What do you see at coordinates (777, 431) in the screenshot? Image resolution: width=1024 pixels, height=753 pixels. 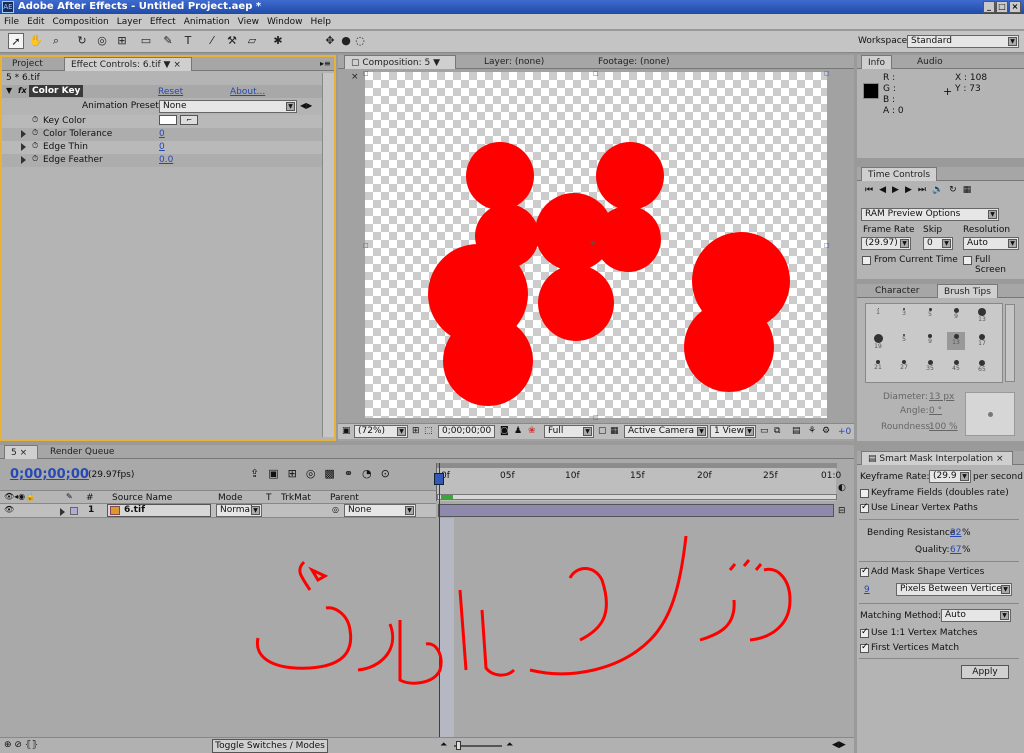 I see `fast-previews-icon: ⧉` at bounding box center [777, 431].